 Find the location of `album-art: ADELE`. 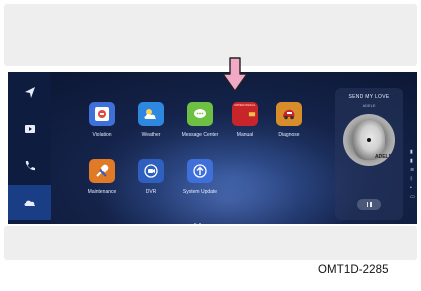

album-art: ADELE is located at coordinates (369, 140).